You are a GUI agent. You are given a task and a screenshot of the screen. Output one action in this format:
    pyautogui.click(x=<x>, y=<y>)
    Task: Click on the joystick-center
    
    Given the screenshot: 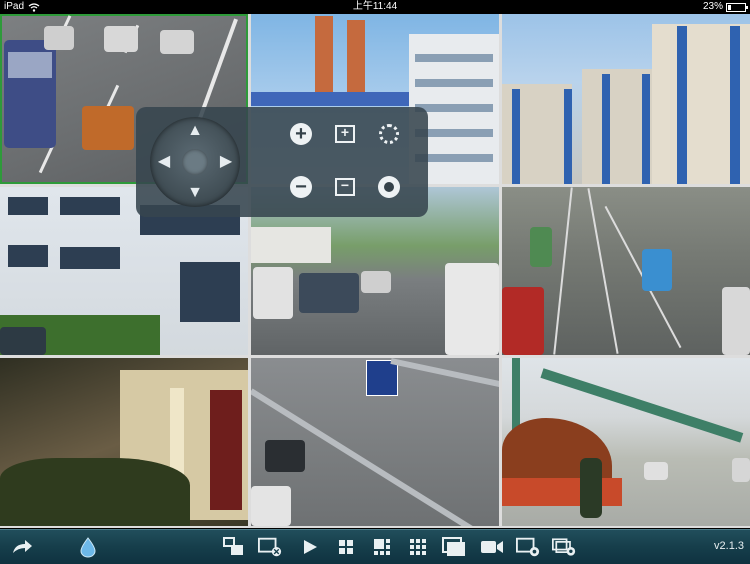 What is the action you would take?
    pyautogui.click(x=195, y=162)
    